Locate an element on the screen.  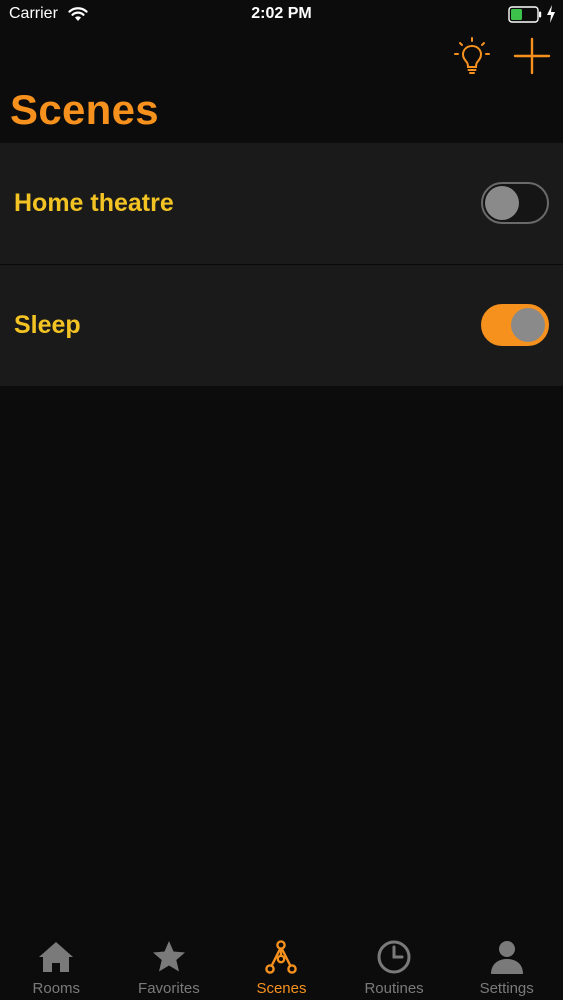
scene-toggle-home-theatre is located at coordinates (515, 203).